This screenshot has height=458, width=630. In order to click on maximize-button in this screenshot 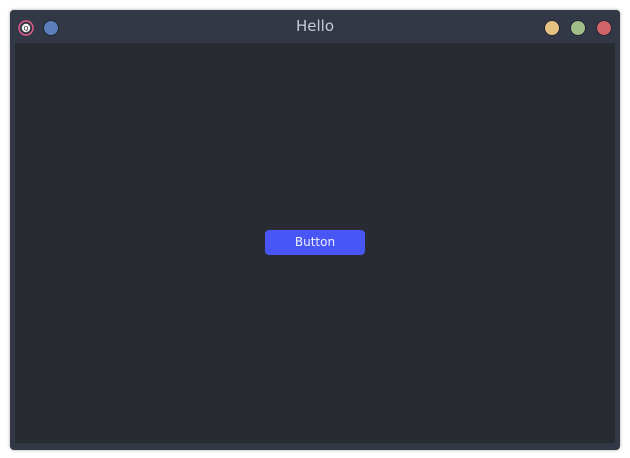, I will do `click(578, 28)`.